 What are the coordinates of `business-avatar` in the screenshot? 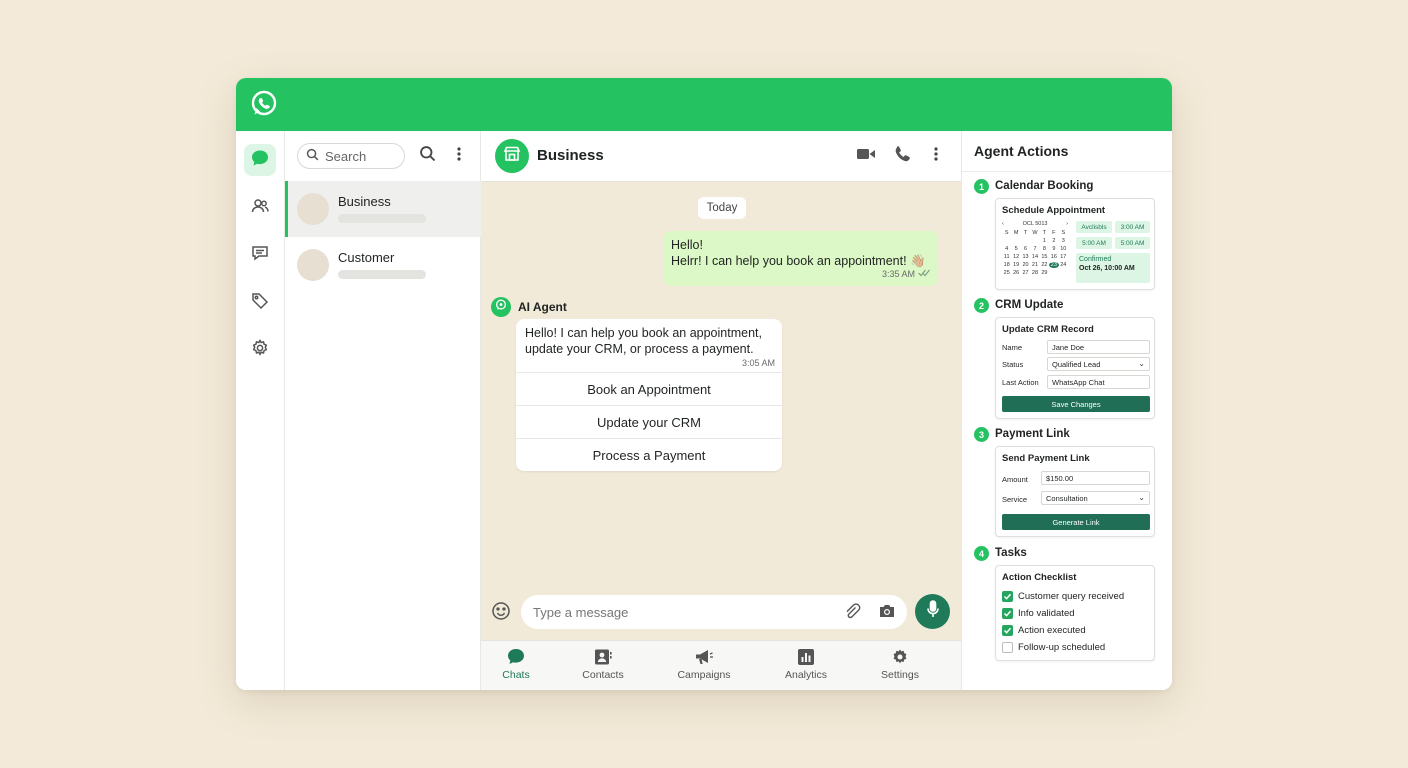 It's located at (512, 156).